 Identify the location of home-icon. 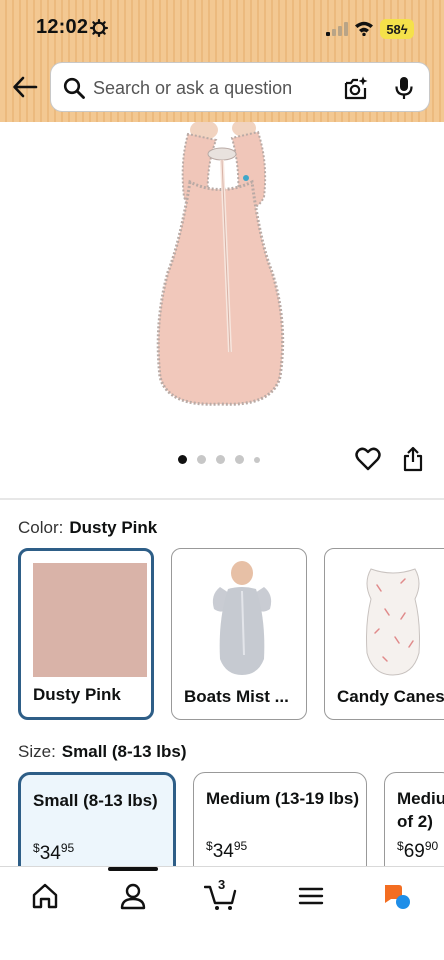
(45, 896).